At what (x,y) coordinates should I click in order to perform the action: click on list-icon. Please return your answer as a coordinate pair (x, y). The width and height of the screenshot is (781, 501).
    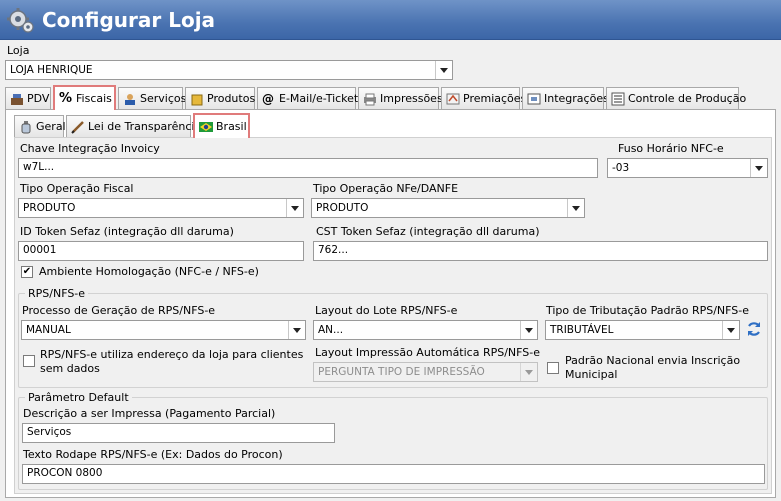
    Looking at the image, I should click on (618, 98).